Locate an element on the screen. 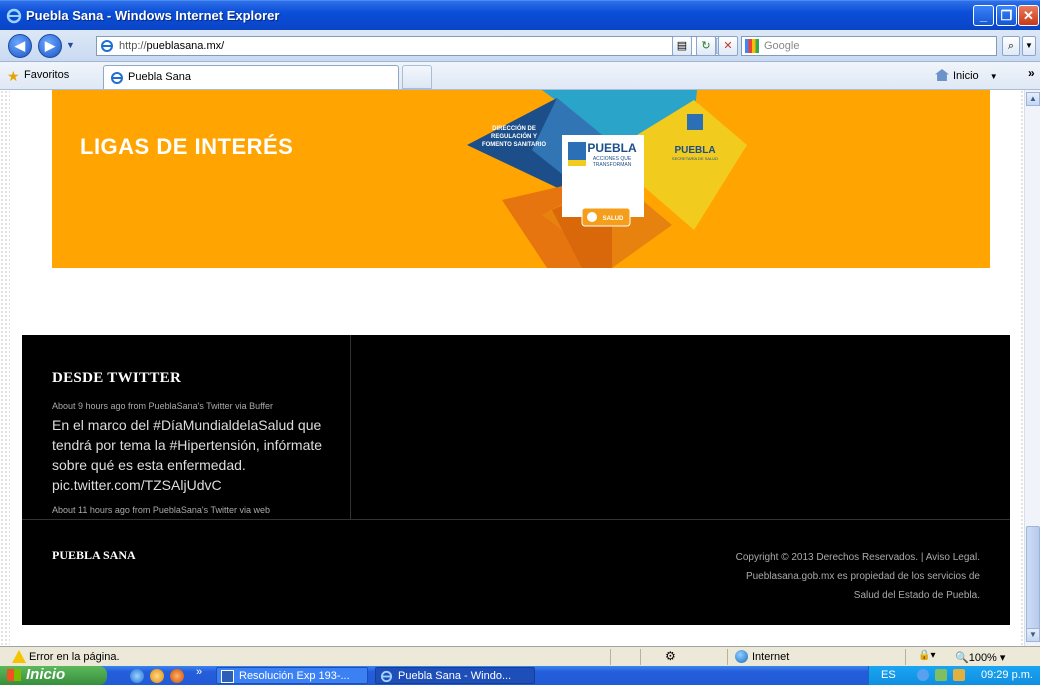  close-button: ✕ is located at coordinates (1028, 15).